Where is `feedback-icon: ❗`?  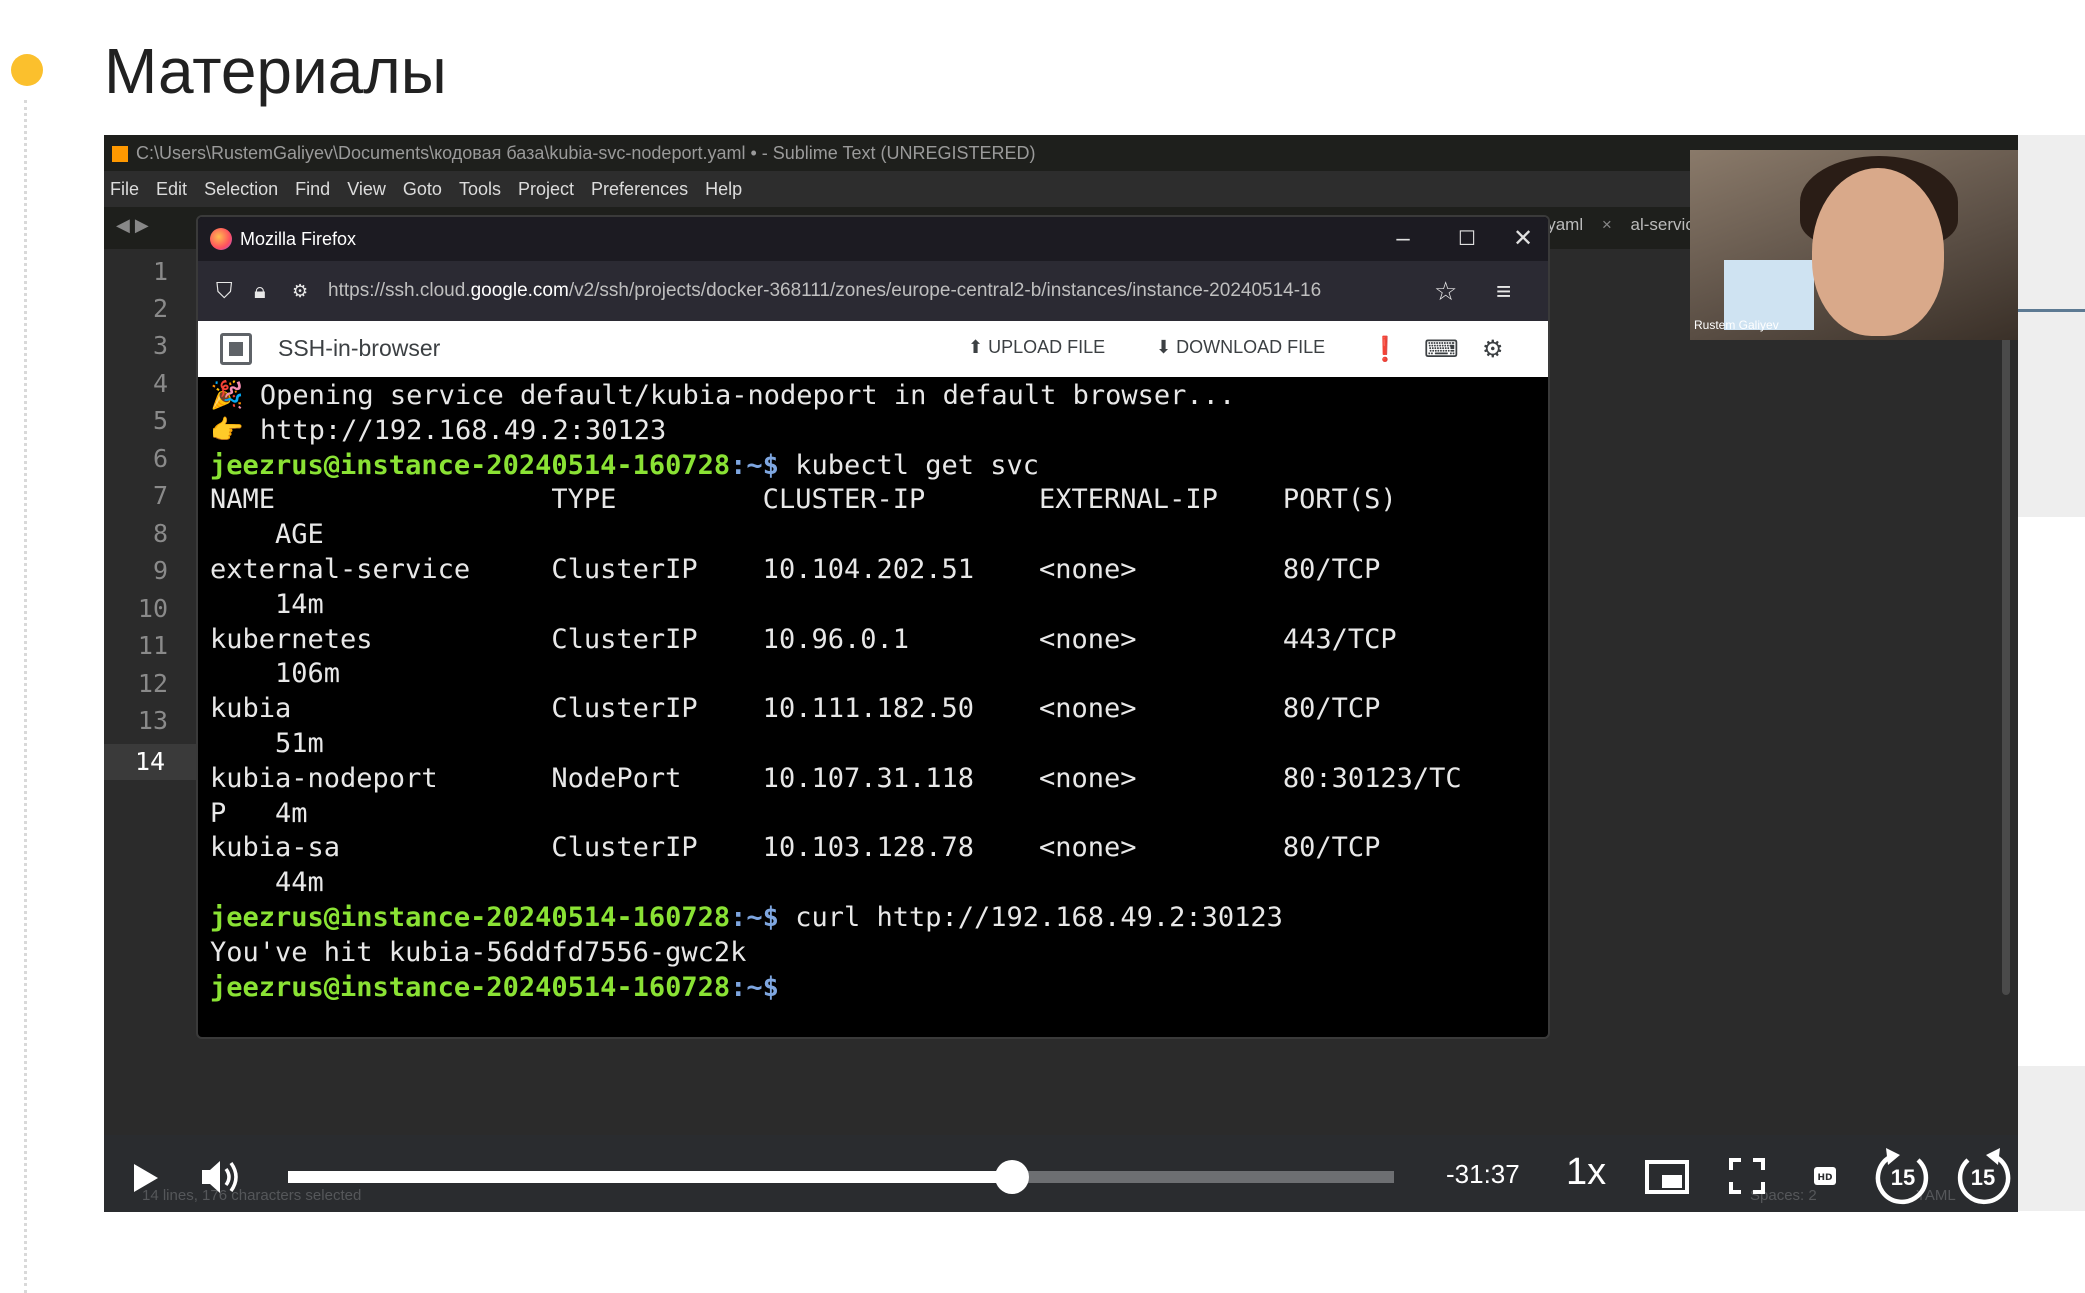 feedback-icon: ❗ is located at coordinates (1385, 349).